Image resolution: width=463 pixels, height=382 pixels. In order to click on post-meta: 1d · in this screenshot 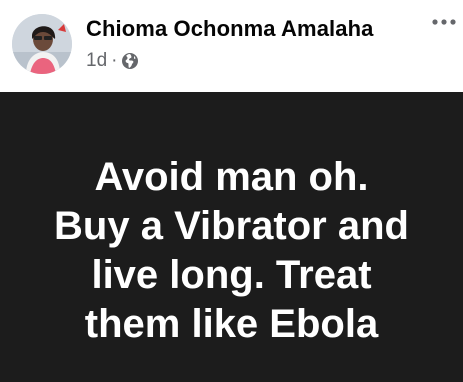, I will do `click(112, 61)`.